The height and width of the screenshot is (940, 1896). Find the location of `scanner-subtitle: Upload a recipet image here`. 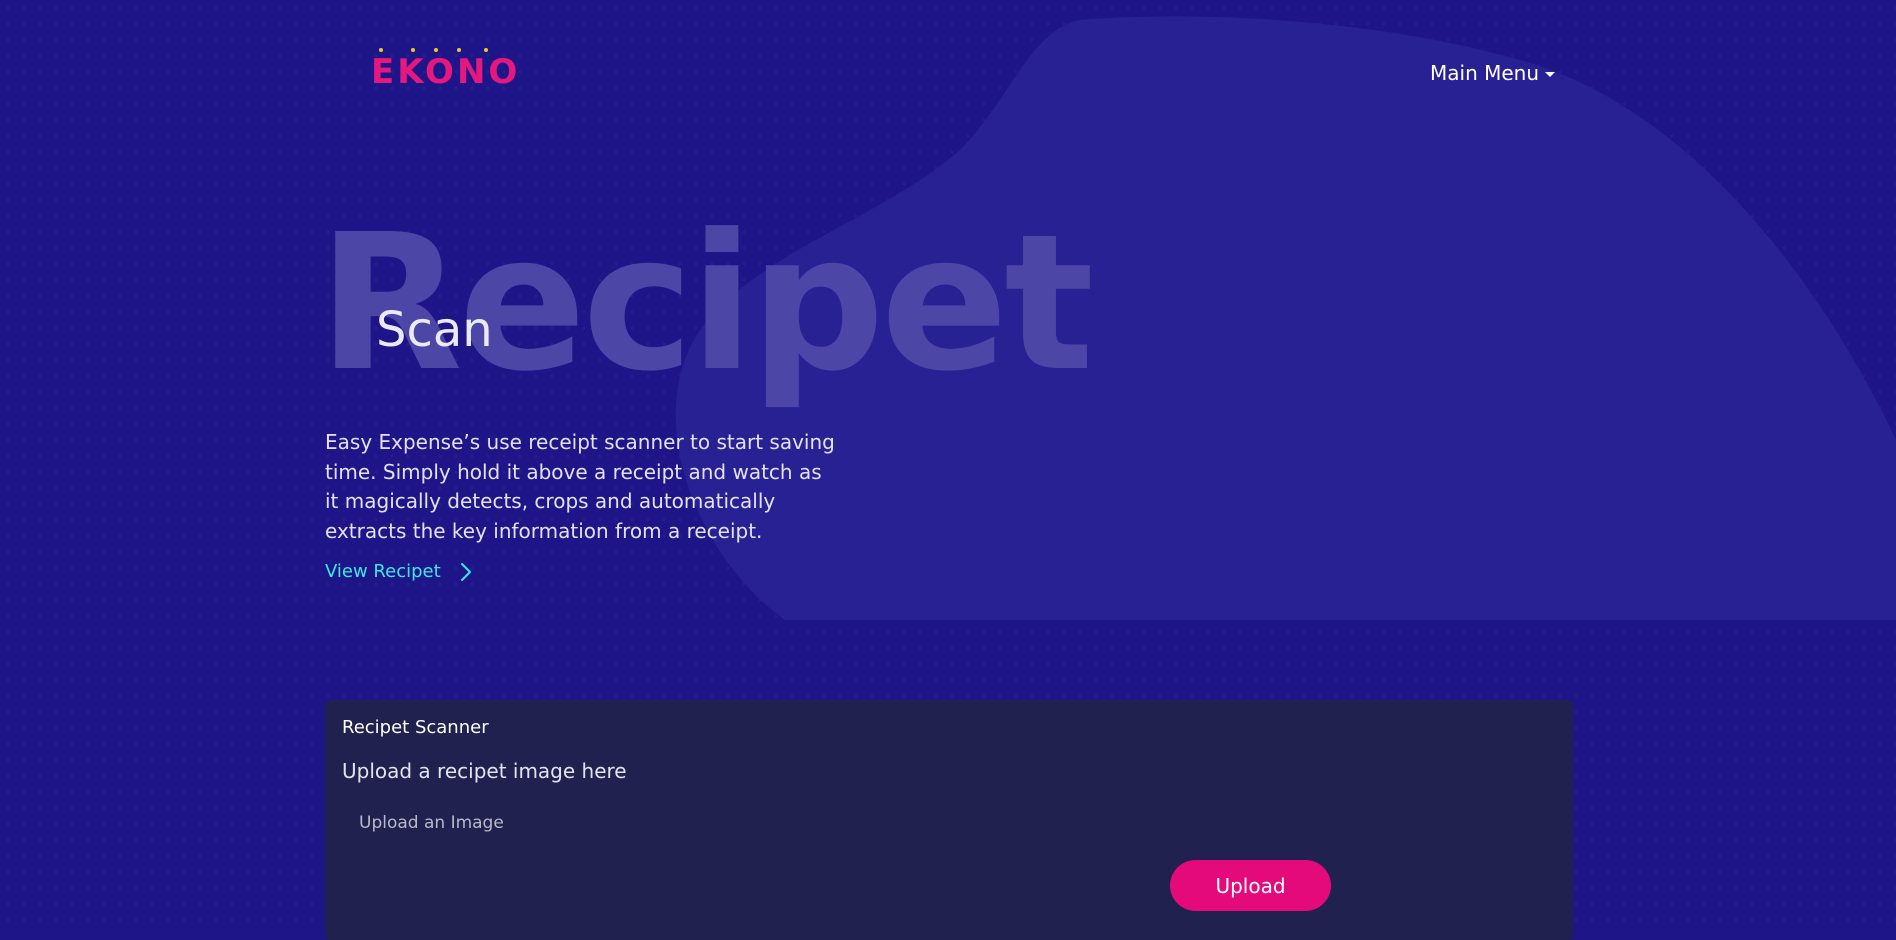

scanner-subtitle: Upload a recipet image here is located at coordinates (484, 771).